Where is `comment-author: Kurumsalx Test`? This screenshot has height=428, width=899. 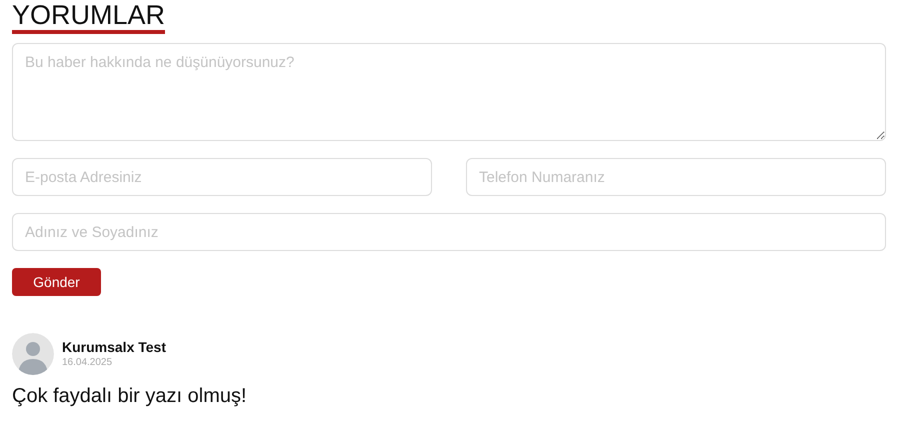 comment-author: Kurumsalx Test is located at coordinates (114, 347).